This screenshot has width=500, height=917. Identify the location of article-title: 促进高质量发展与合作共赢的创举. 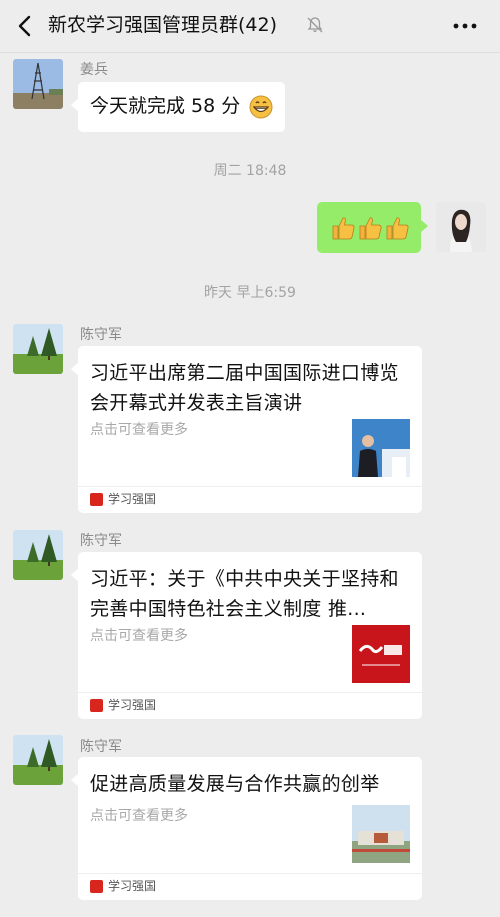
(235, 784).